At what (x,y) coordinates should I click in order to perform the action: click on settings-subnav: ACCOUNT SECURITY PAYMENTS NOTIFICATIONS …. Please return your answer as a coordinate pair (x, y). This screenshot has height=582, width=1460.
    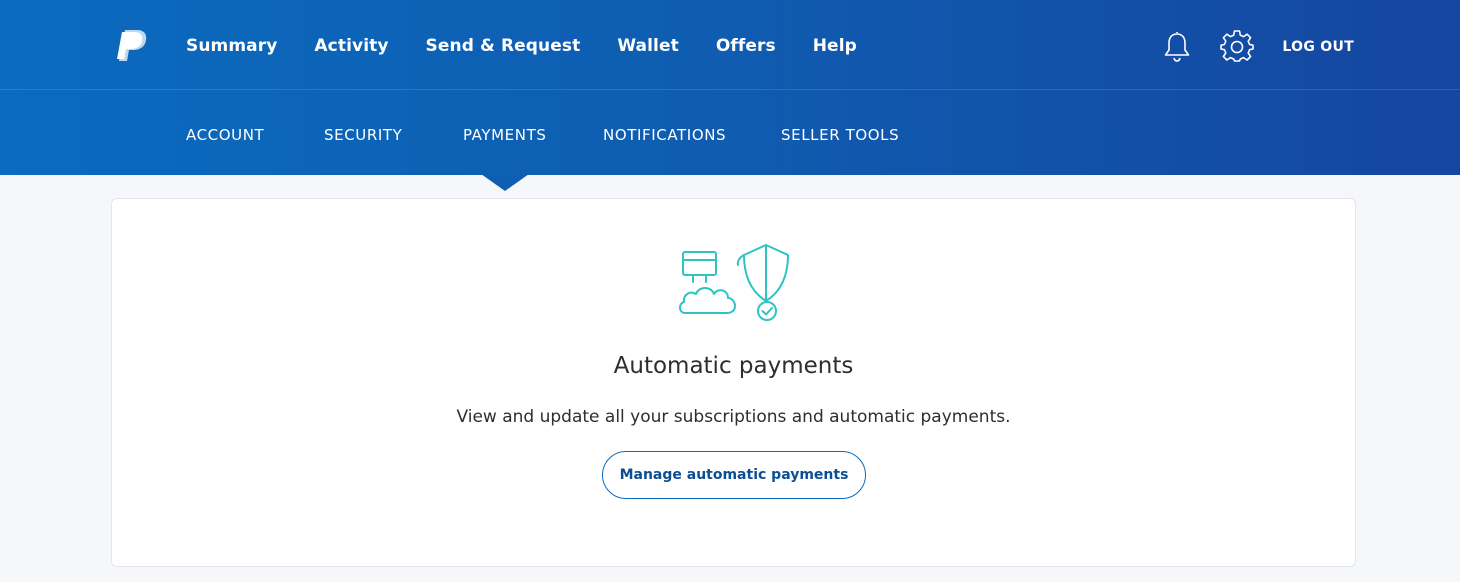
    Looking at the image, I should click on (542, 135).